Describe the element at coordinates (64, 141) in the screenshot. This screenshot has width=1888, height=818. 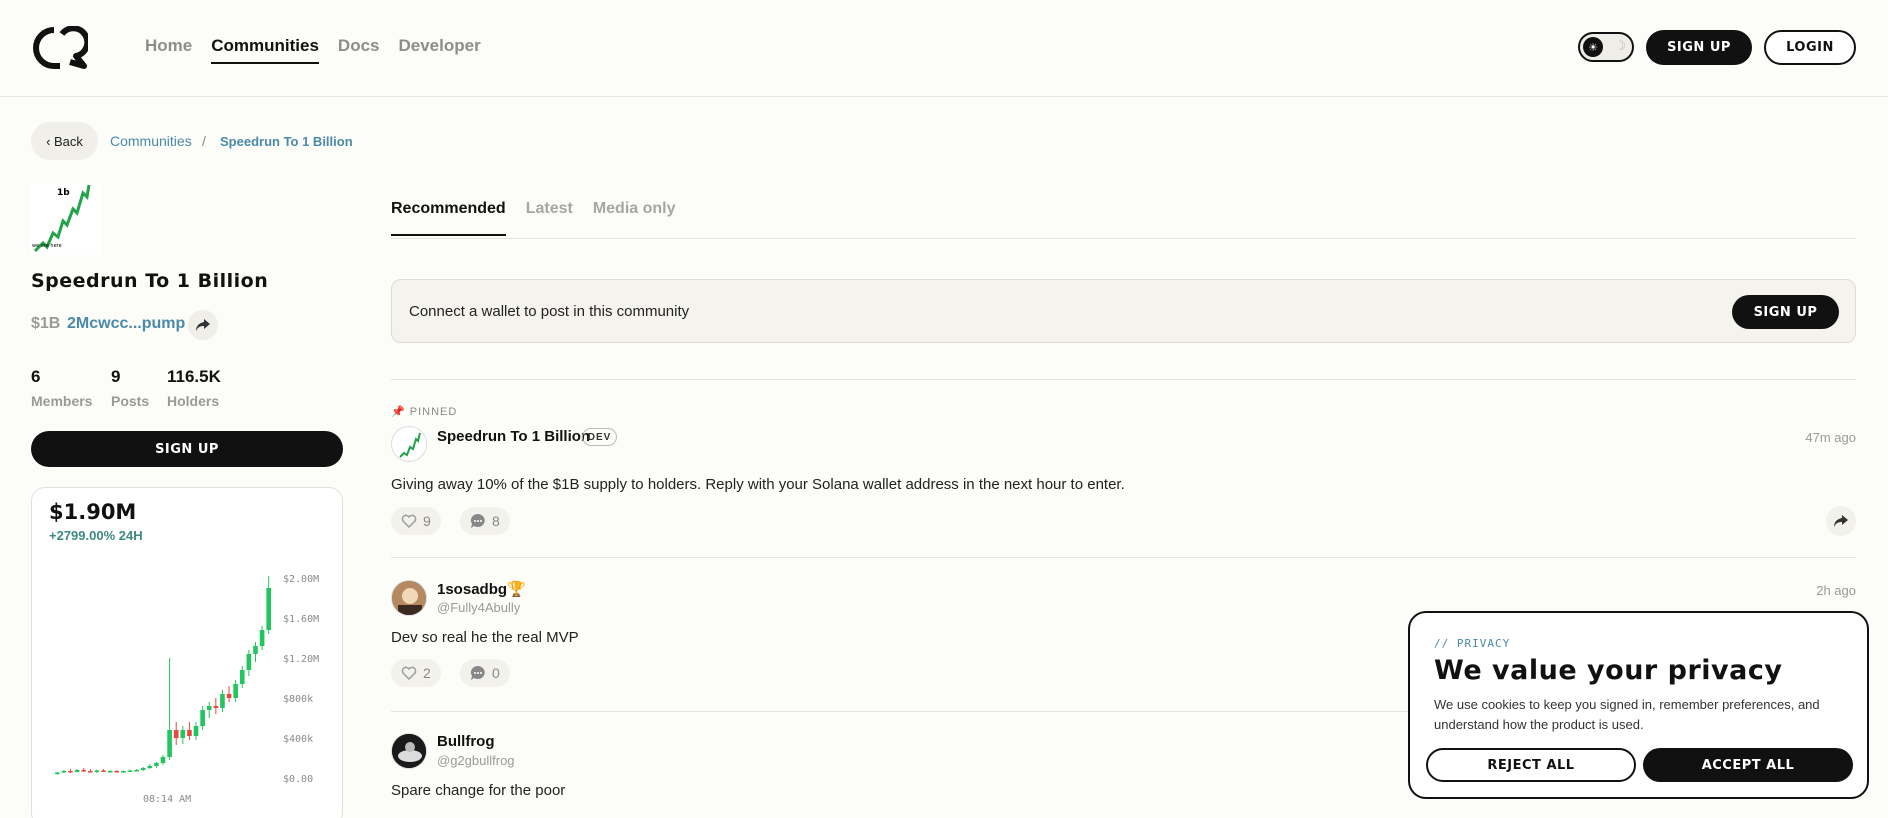
I see `back-button: ‹ Back` at that location.